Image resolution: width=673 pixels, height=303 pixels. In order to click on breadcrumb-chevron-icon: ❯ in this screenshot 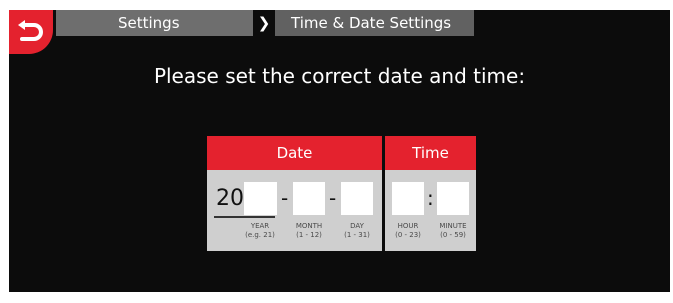, I will do `click(264, 23)`.